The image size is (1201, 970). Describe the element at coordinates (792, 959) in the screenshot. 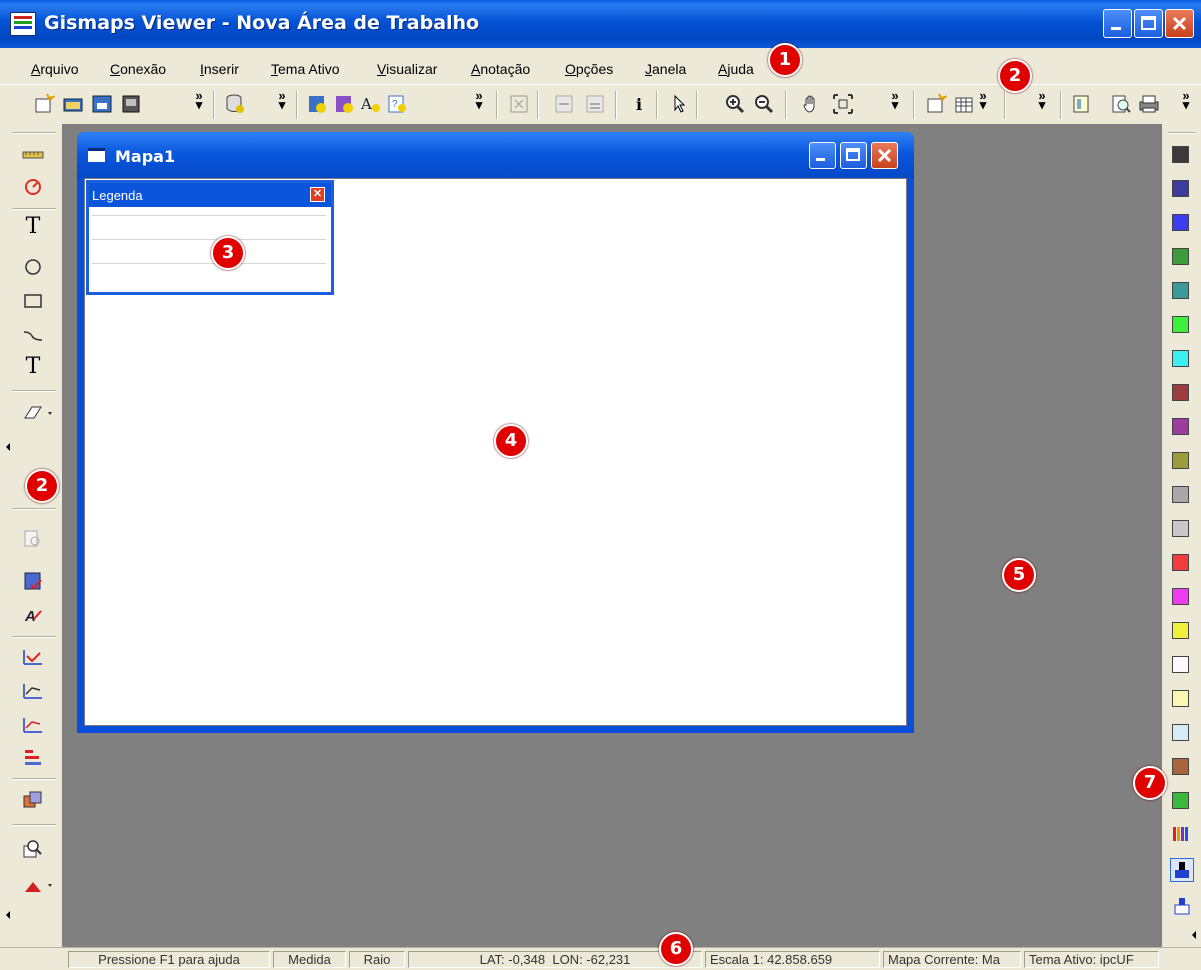

I see `status-scale: Escala 1: 42.858.659` at that location.